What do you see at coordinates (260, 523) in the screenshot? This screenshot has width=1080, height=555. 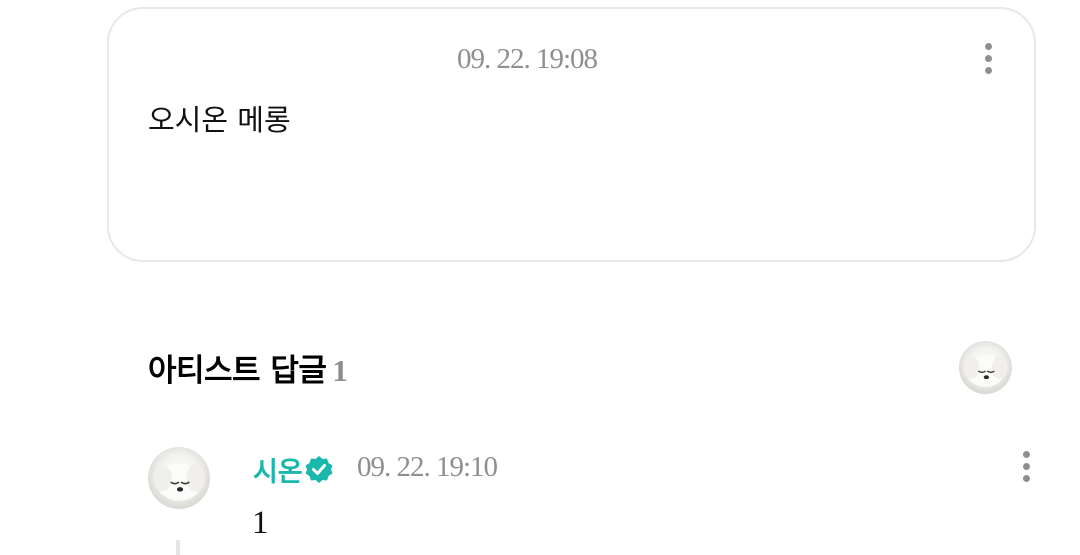 I see `reply-text: 1` at bounding box center [260, 523].